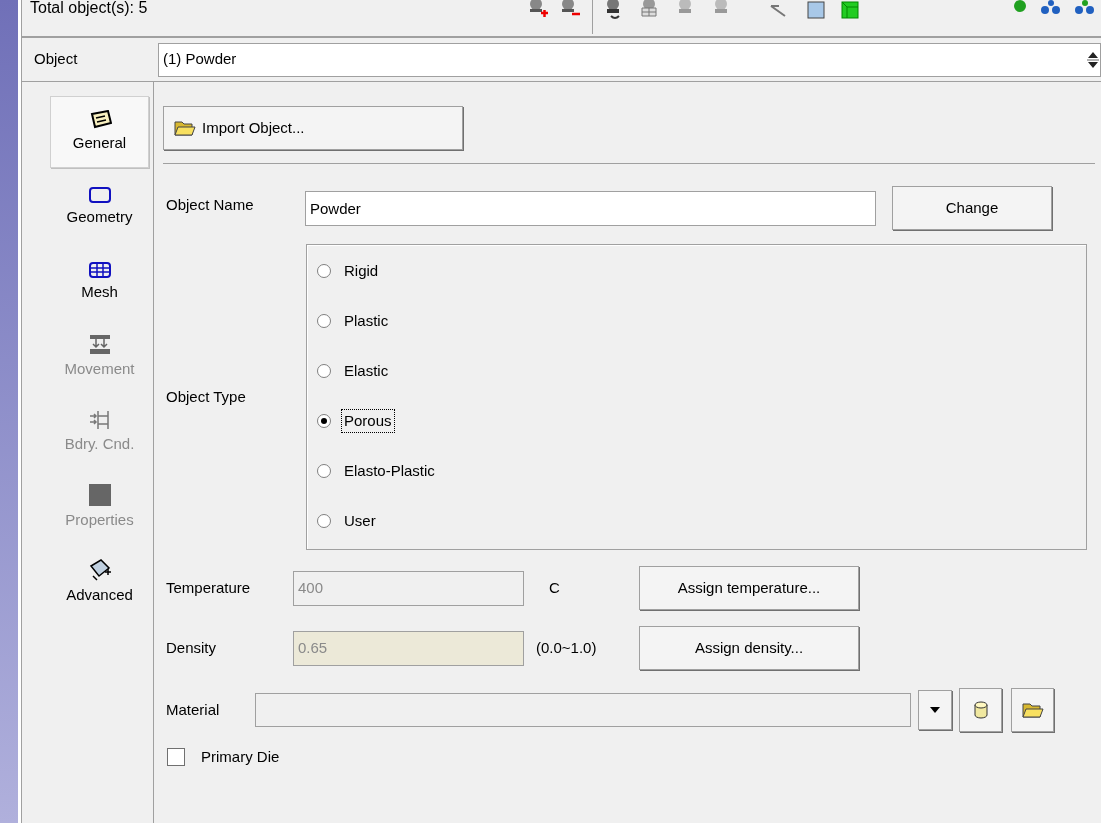 This screenshot has width=1101, height=823. What do you see at coordinates (191, 647) in the screenshot?
I see `density-label: Density` at bounding box center [191, 647].